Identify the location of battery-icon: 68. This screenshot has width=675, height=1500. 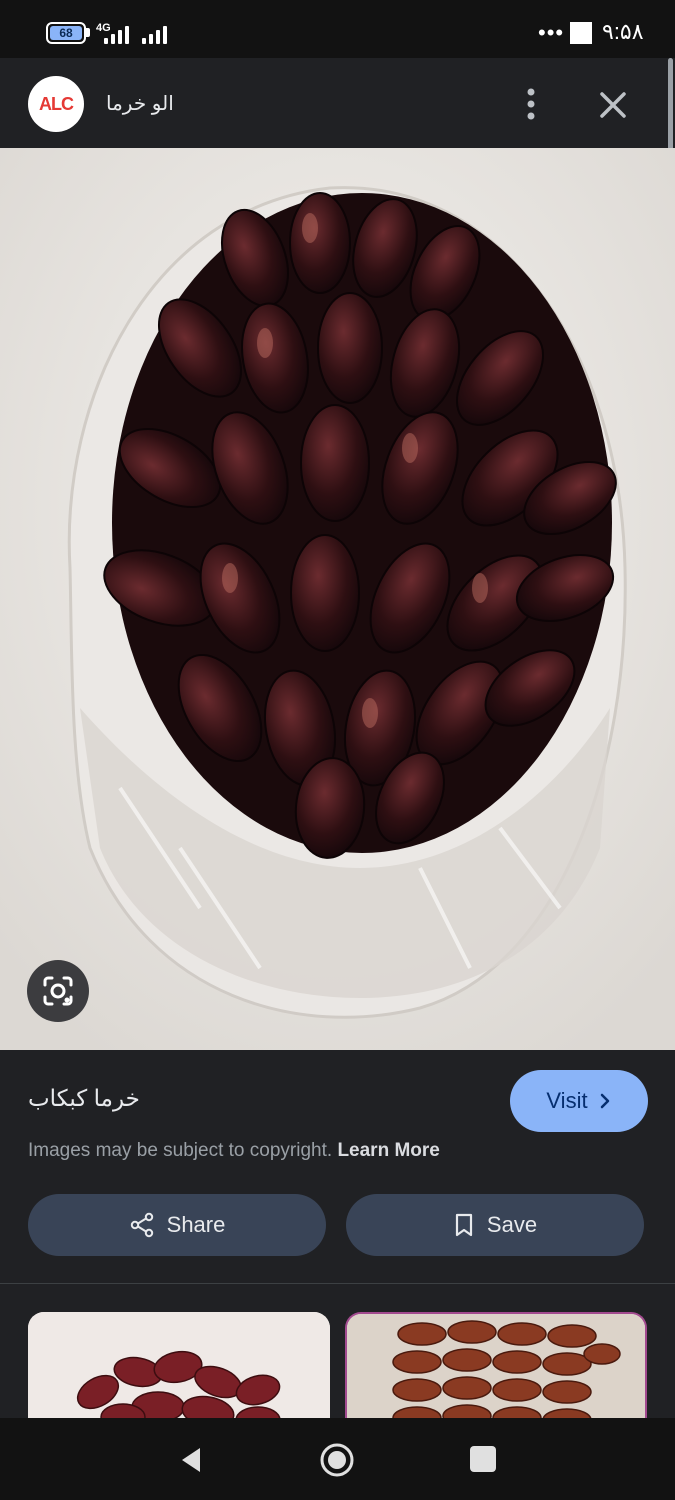
(66, 33).